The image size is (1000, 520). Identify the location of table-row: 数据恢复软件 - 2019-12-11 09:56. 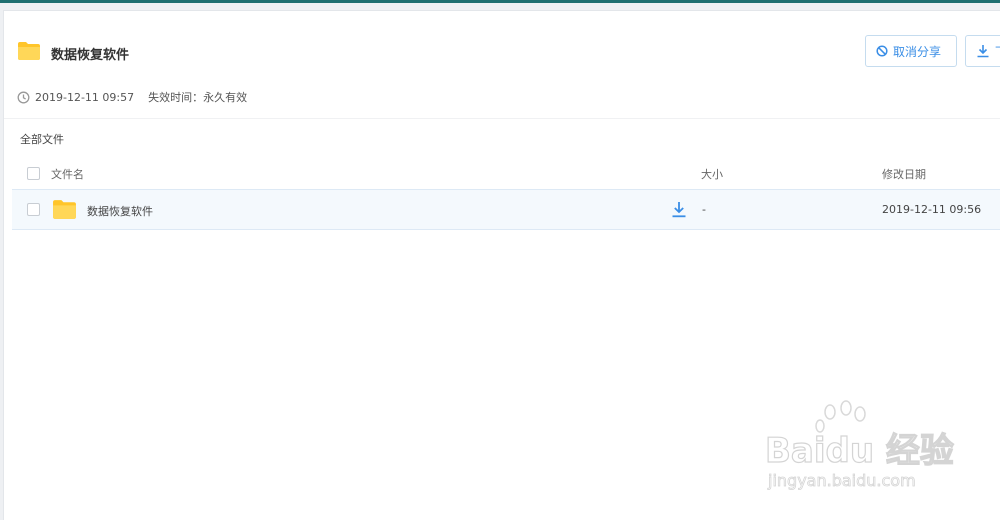
(506, 209).